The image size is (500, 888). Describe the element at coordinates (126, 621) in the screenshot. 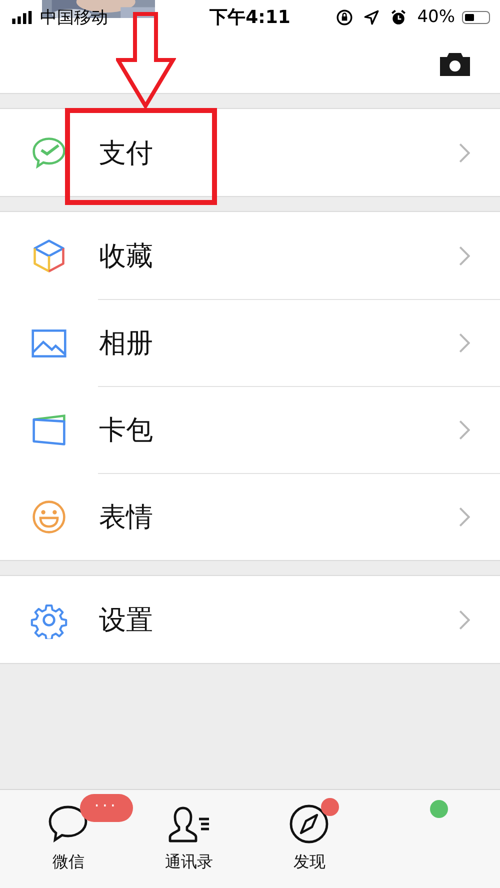

I see `menu-label: 设置` at that location.